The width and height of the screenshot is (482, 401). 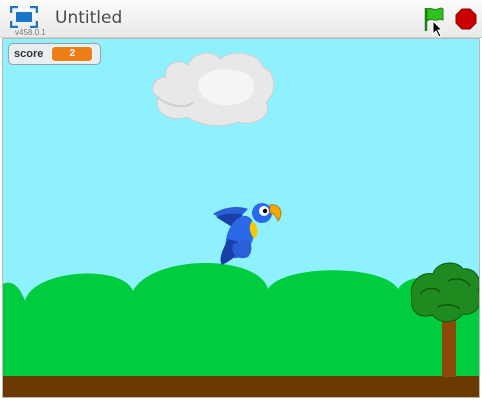 What do you see at coordinates (247, 234) in the screenshot?
I see `parrot-sprite` at bounding box center [247, 234].